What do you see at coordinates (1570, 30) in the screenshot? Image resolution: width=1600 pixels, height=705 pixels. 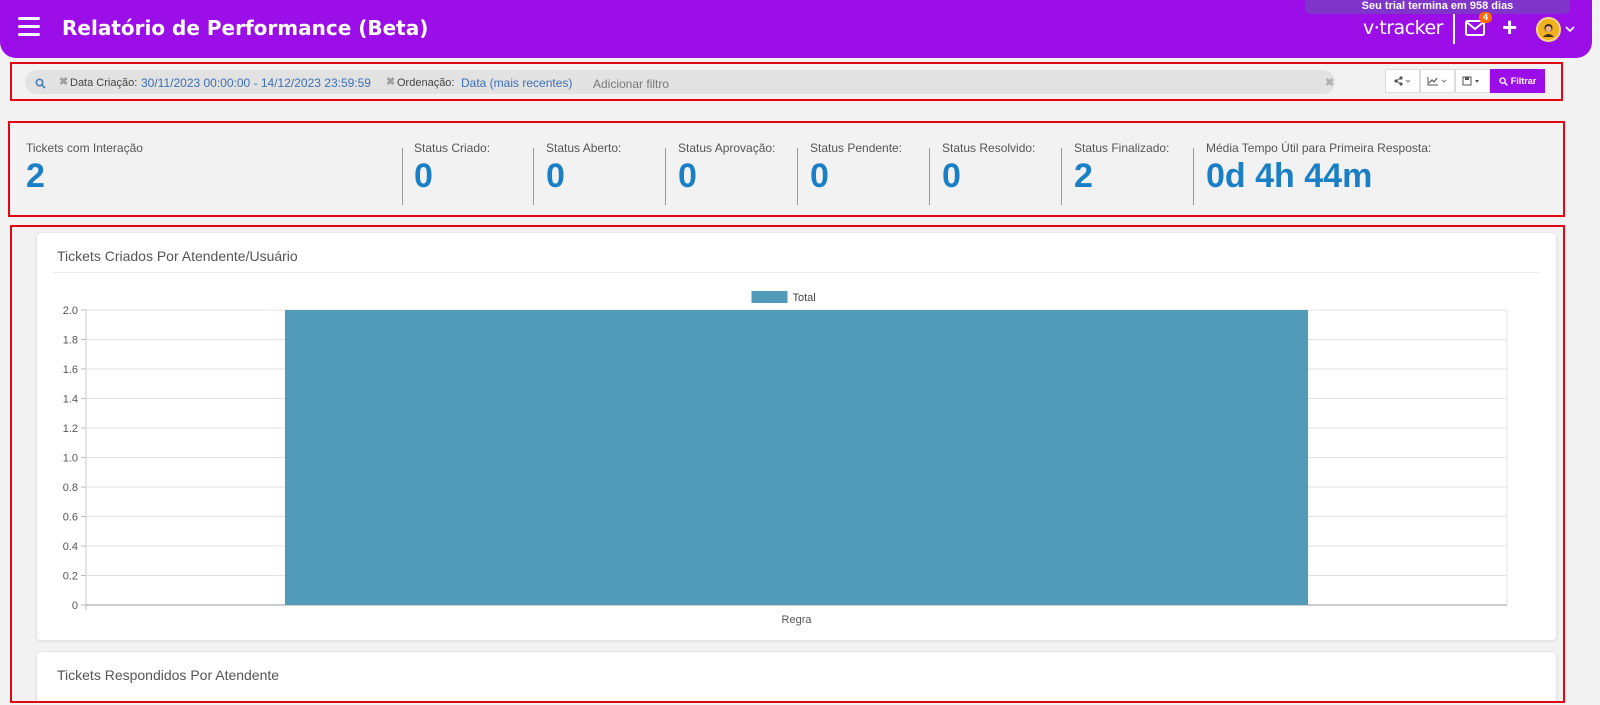 I see `chevron-down-icon` at bounding box center [1570, 30].